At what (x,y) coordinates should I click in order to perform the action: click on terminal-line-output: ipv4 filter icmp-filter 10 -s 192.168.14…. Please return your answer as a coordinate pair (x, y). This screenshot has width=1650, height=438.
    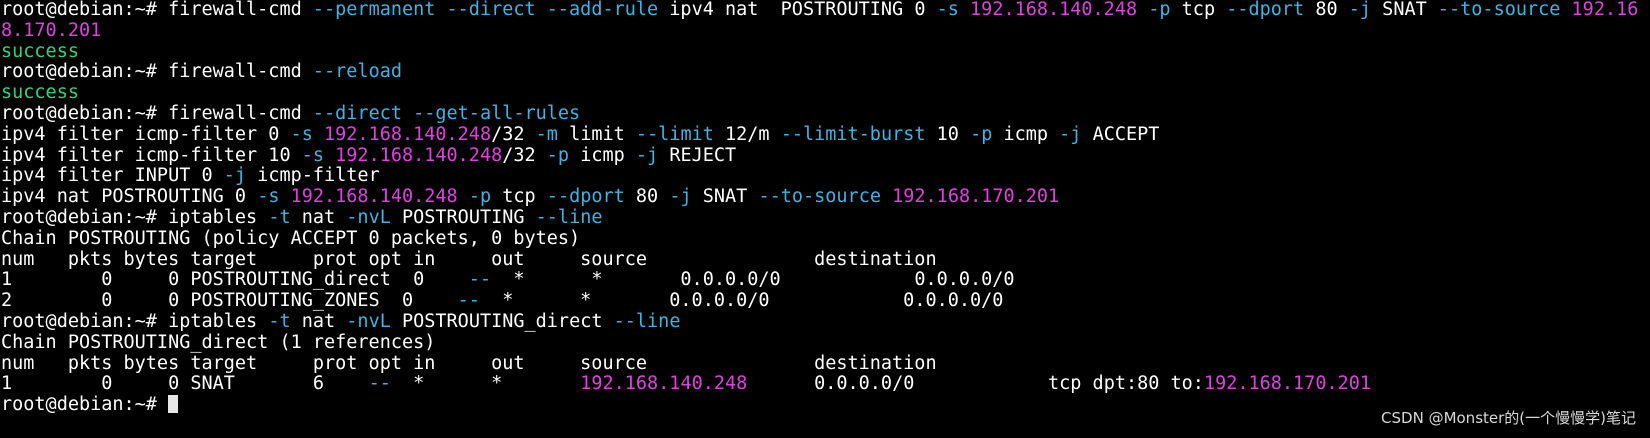
    Looking at the image, I should click on (819, 155).